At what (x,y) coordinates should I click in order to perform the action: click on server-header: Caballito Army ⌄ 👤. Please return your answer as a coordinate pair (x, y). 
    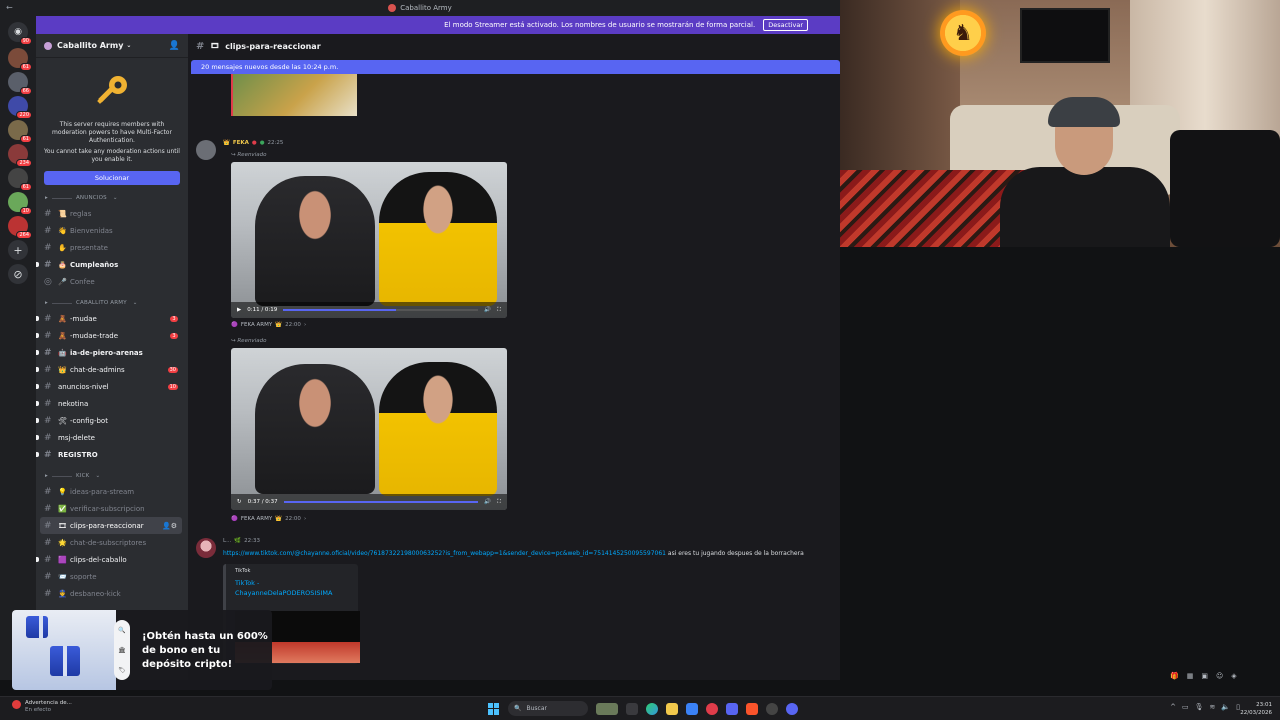
    Looking at the image, I should click on (112, 46).